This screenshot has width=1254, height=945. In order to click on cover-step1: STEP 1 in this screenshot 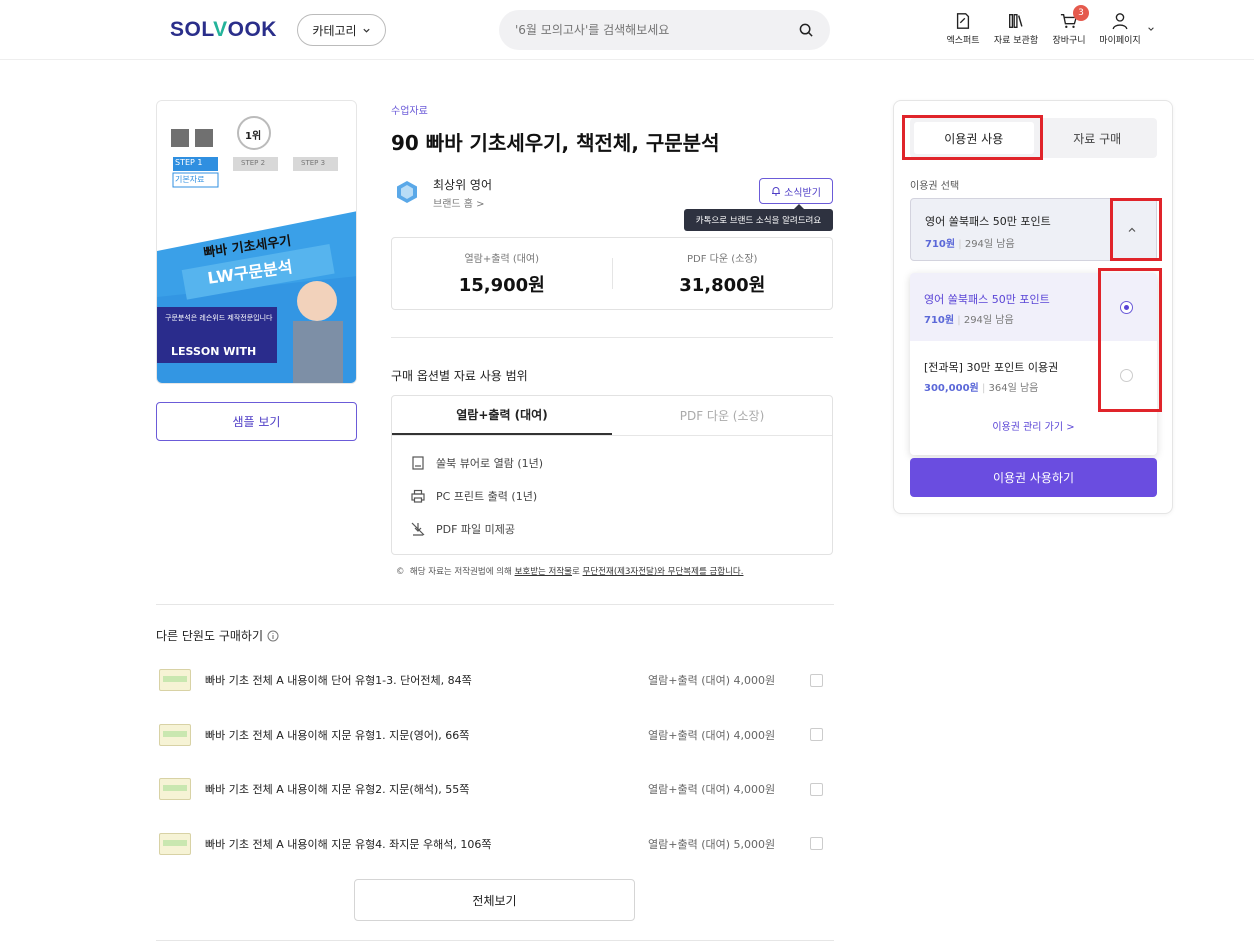, I will do `click(189, 162)`.